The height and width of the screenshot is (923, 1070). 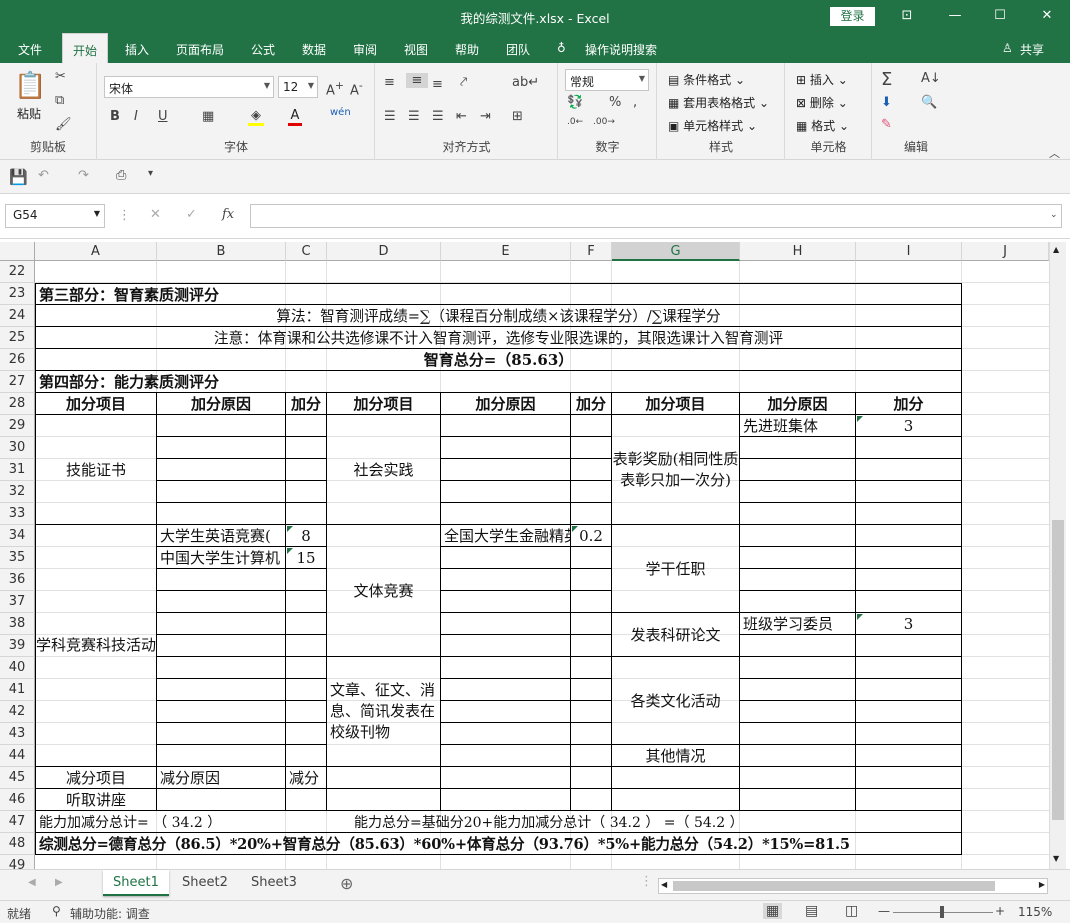 I want to click on sort-filter-icon: A↓, so click(x=931, y=78).